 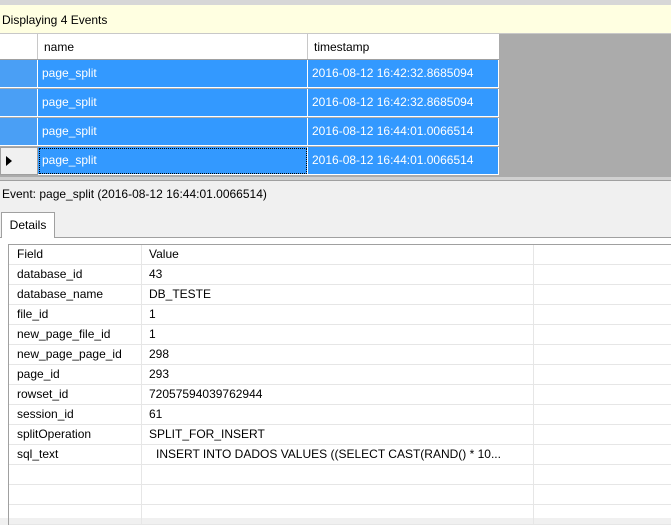 I want to click on column-header-name: name, so click(x=173, y=46).